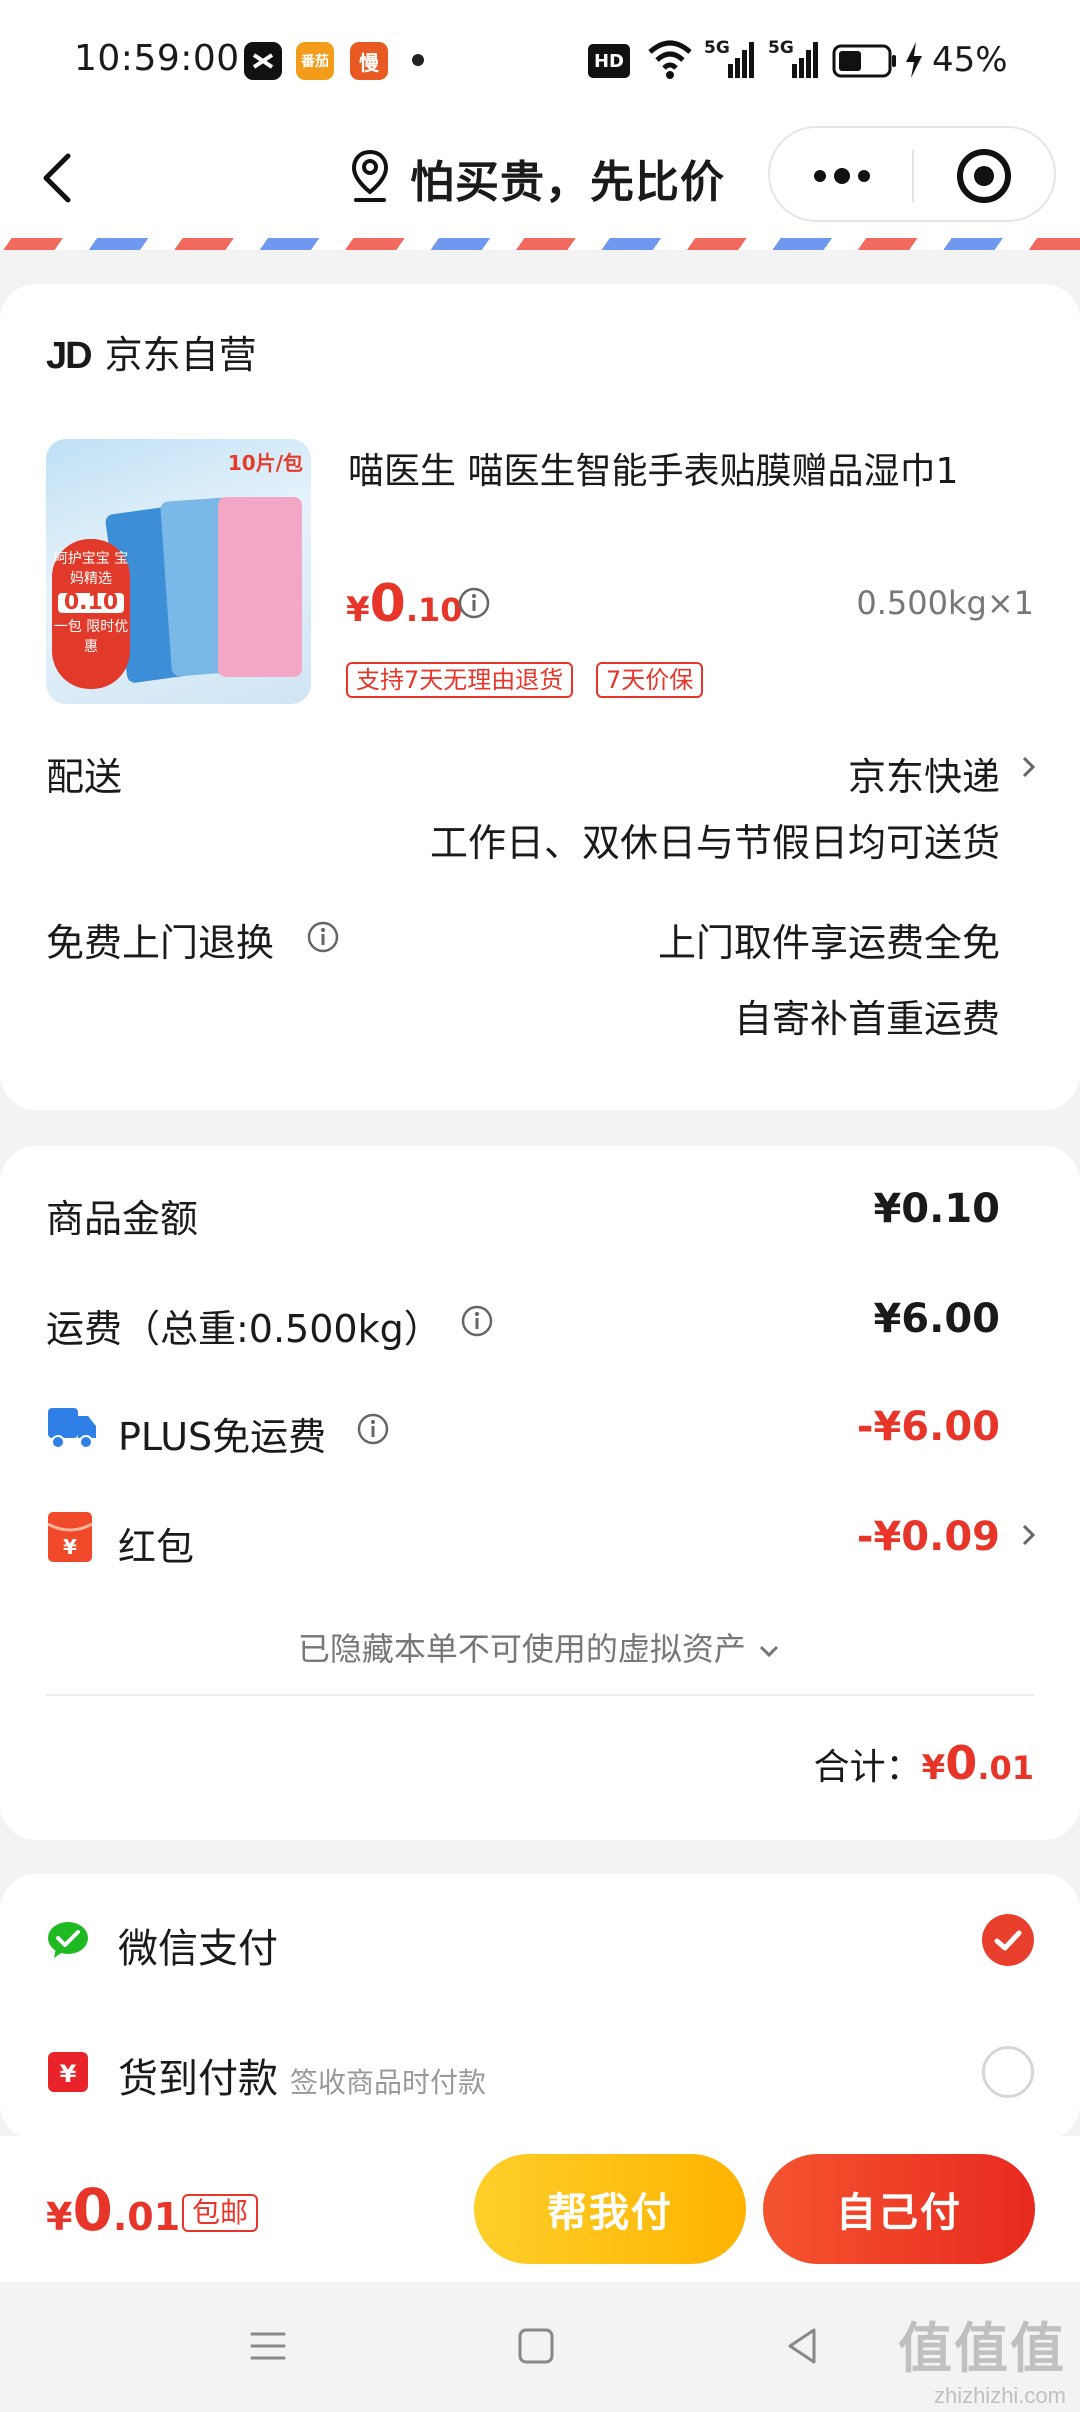  What do you see at coordinates (945, 603) in the screenshot?
I see `product-weight: 0.500kg×1` at bounding box center [945, 603].